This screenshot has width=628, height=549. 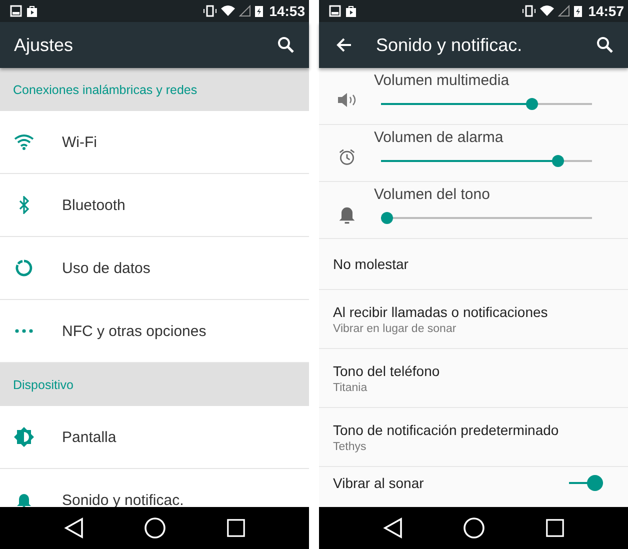 What do you see at coordinates (387, 370) in the screenshot?
I see `item-title: Tono del teléfono` at bounding box center [387, 370].